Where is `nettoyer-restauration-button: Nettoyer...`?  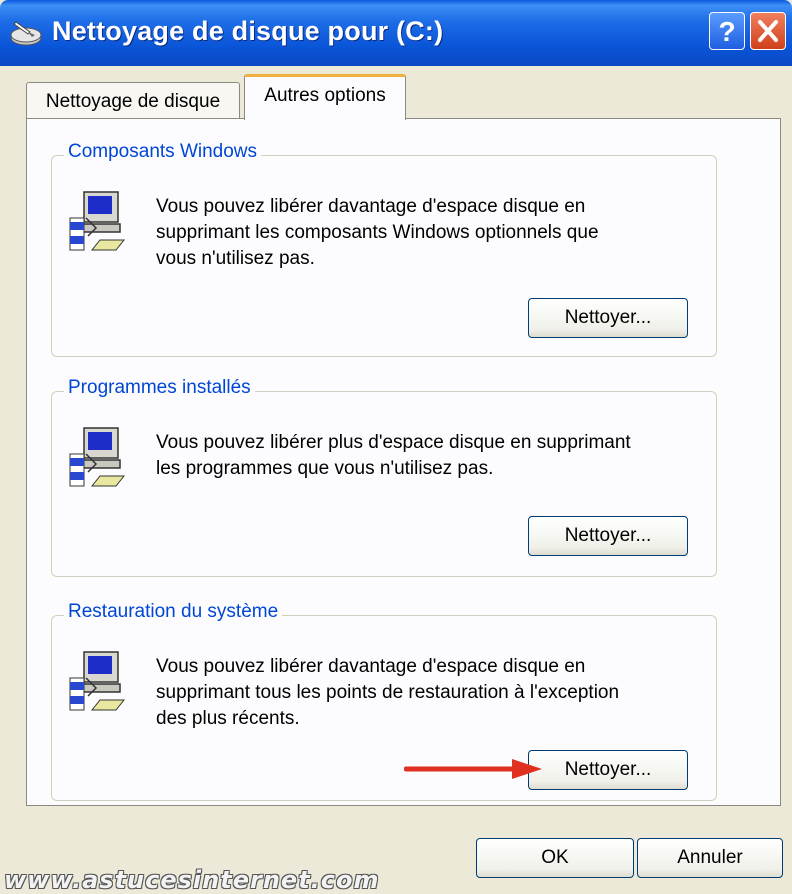 nettoyer-restauration-button: Nettoyer... is located at coordinates (608, 770).